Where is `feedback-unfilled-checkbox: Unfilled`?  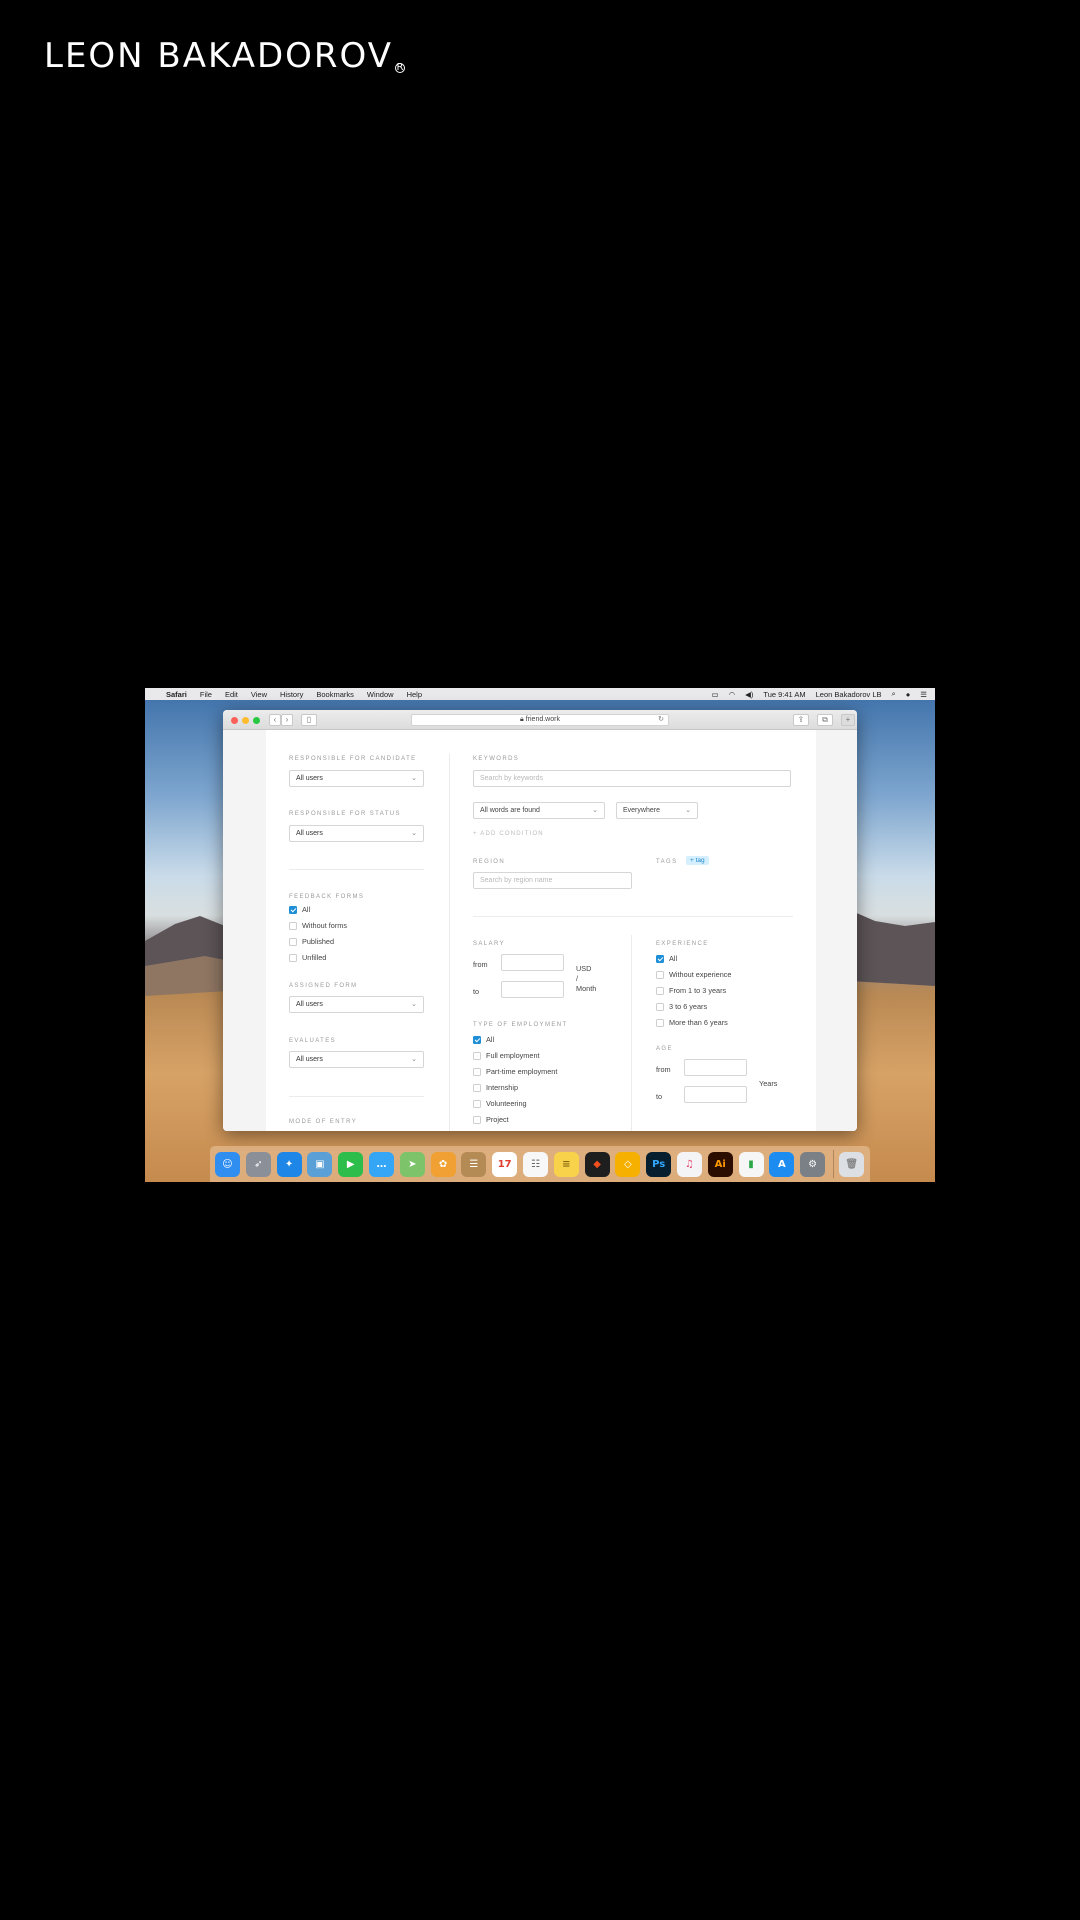
feedback-unfilled-checkbox: Unfilled is located at coordinates (307, 957).